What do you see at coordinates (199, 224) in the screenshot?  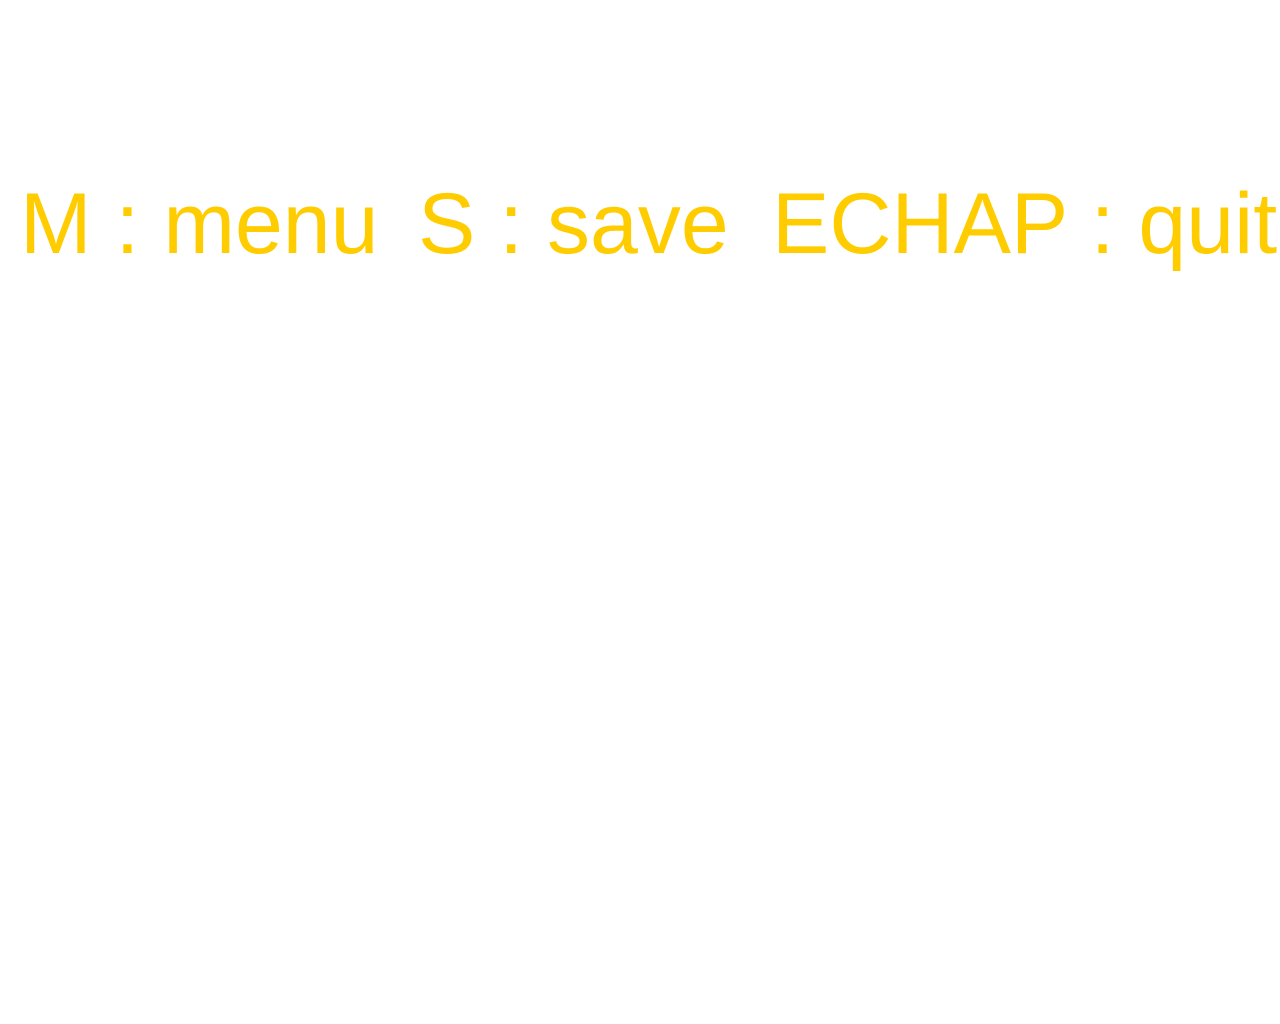 I see `menu-key-hint: M : menu` at bounding box center [199, 224].